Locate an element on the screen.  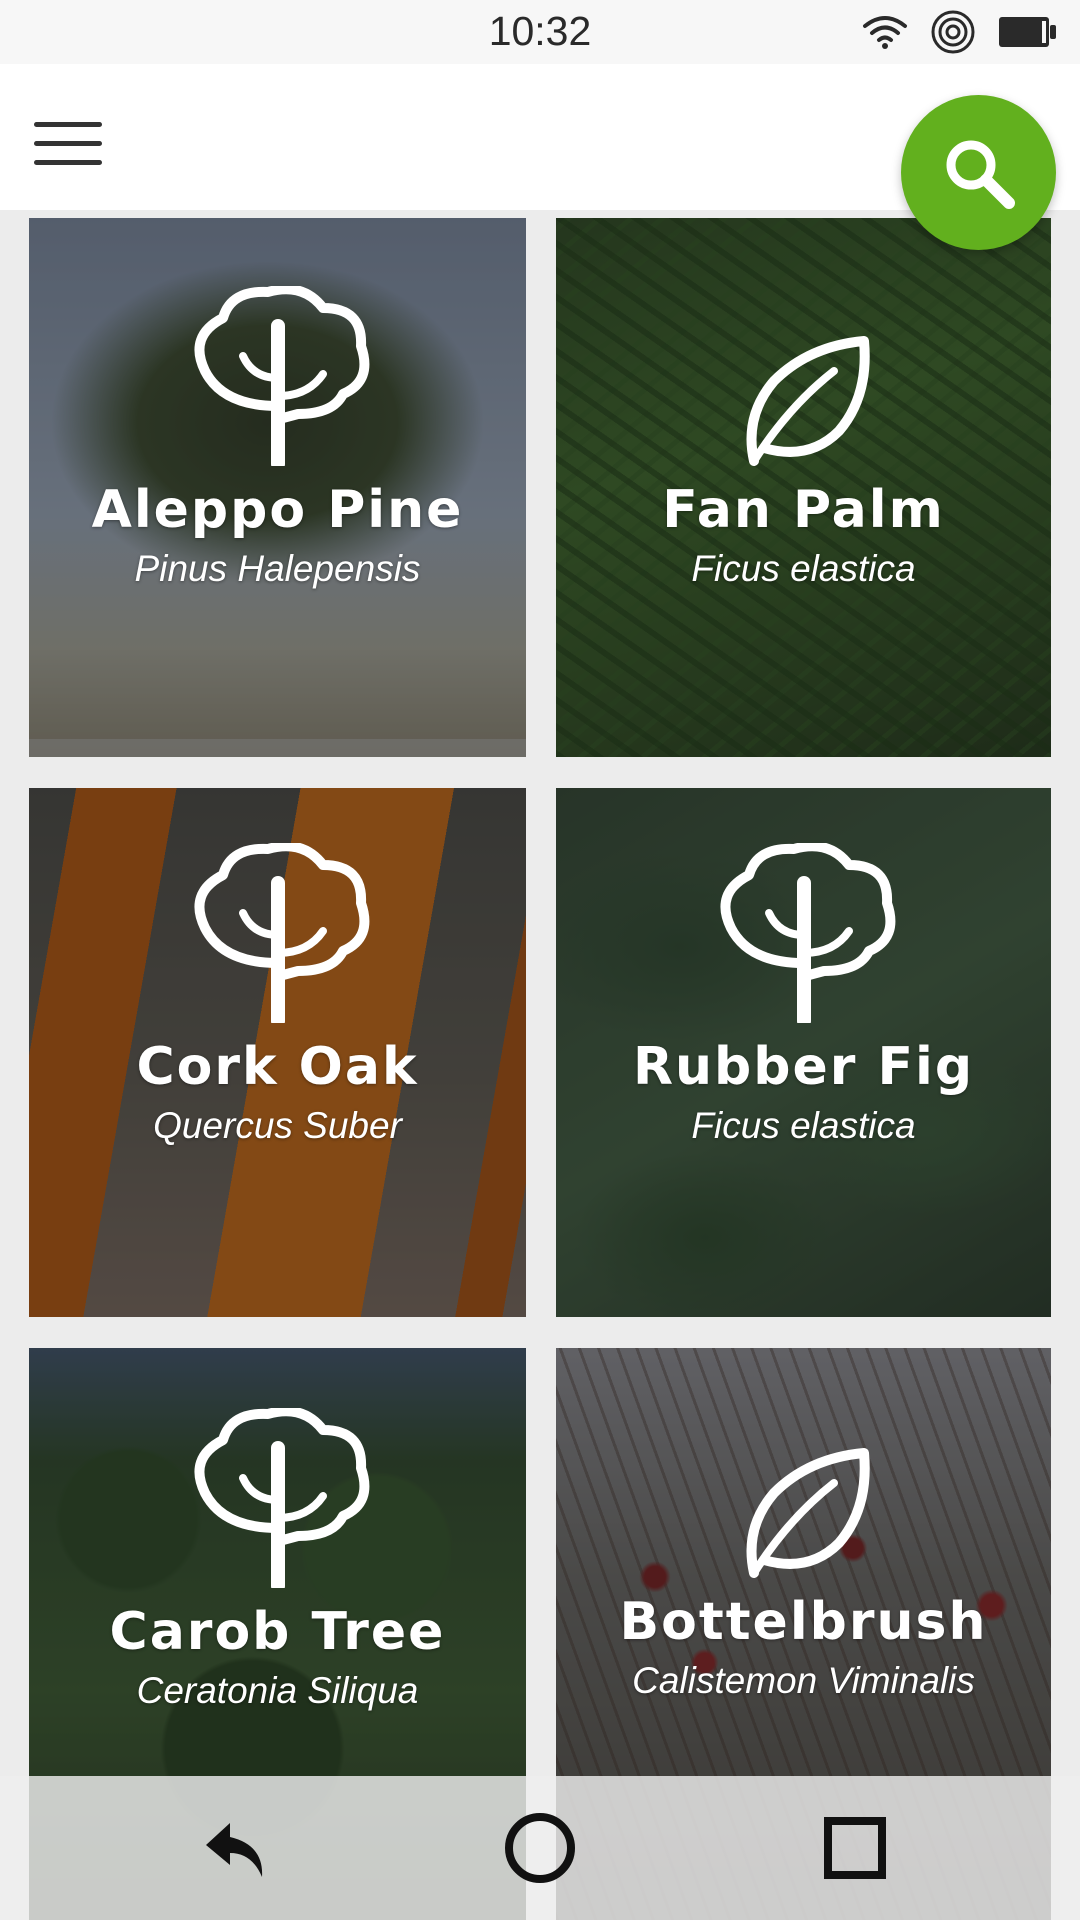
plant-name: Carob Tree is located at coordinates (277, 1632).